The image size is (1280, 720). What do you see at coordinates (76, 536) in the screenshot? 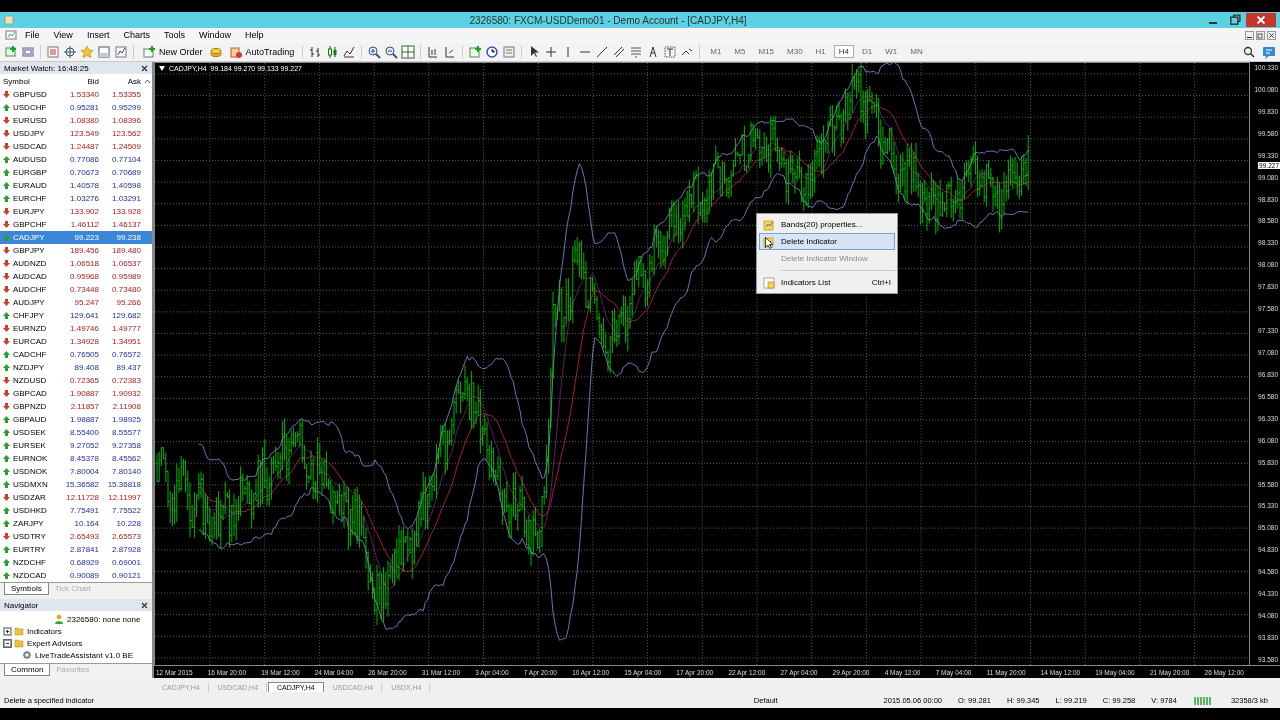
I see `symbol-row: USDTRY 2.65493 2.65573` at bounding box center [76, 536].